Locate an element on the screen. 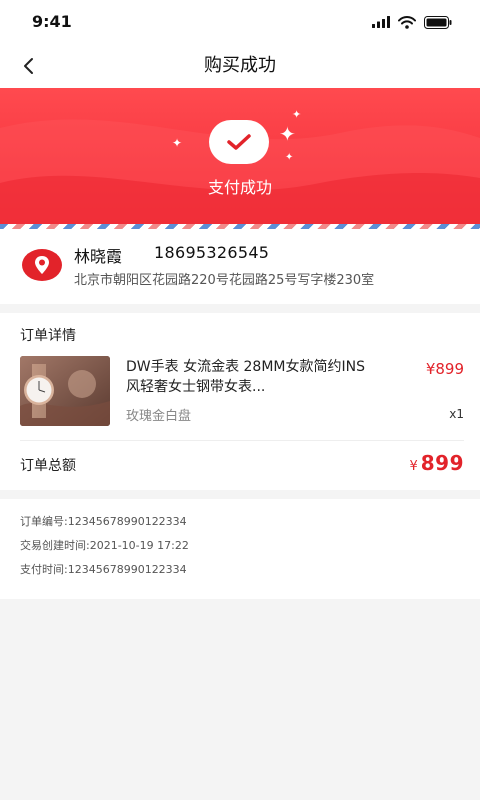 This screenshot has width=480, height=800. signal-icon is located at coordinates (381, 22).